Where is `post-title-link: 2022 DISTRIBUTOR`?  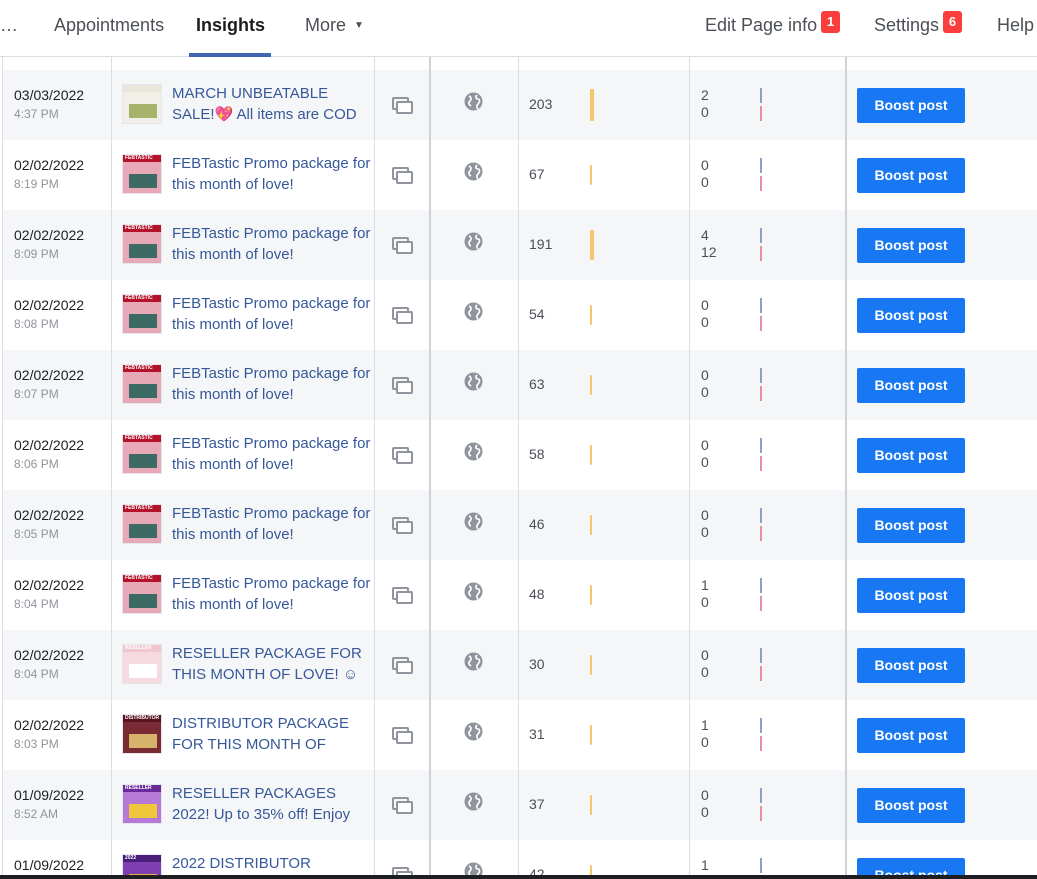 post-title-link: 2022 DISTRIBUTOR is located at coordinates (272, 863).